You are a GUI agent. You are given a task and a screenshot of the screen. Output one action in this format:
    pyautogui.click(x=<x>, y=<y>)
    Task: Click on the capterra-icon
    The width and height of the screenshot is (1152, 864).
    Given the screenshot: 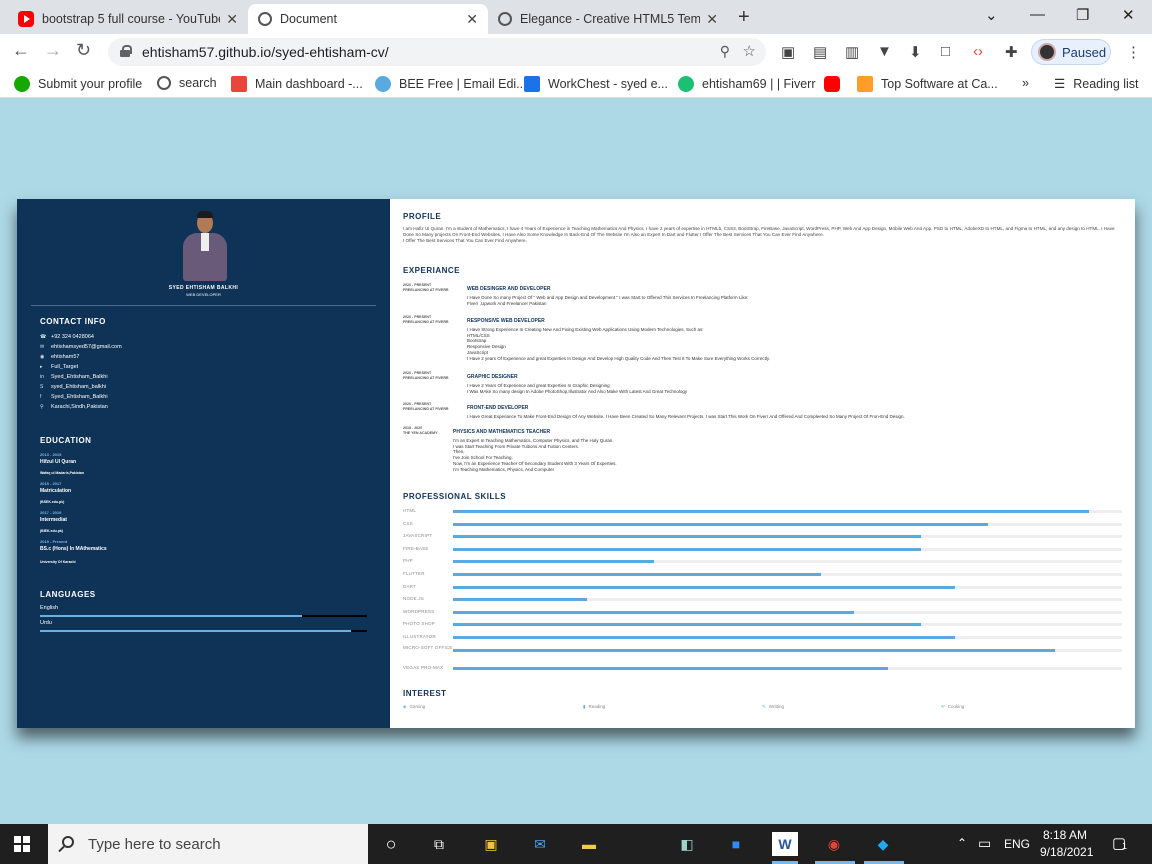 What is the action you would take?
    pyautogui.click(x=865, y=84)
    